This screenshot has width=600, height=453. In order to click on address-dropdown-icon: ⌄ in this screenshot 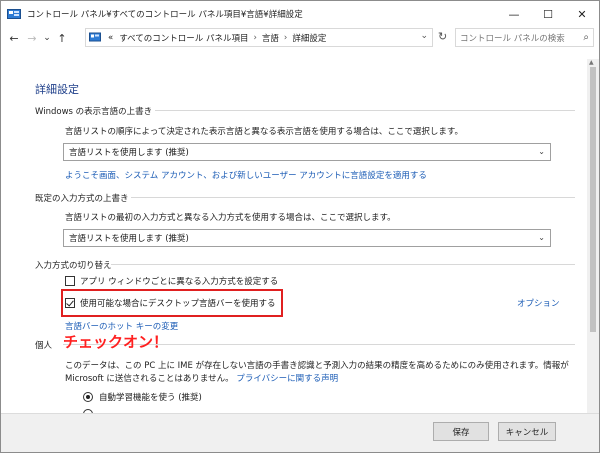, I will do `click(424, 36)`.